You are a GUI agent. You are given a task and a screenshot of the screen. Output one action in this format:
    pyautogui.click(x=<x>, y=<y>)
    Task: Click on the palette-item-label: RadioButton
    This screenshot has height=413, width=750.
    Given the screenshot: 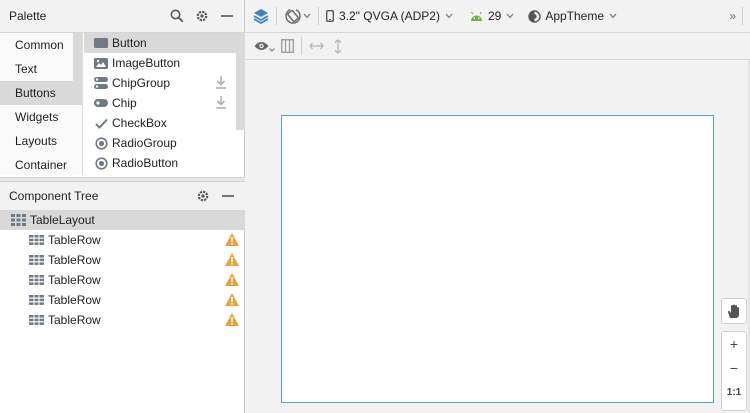 What is the action you would take?
    pyautogui.click(x=145, y=163)
    